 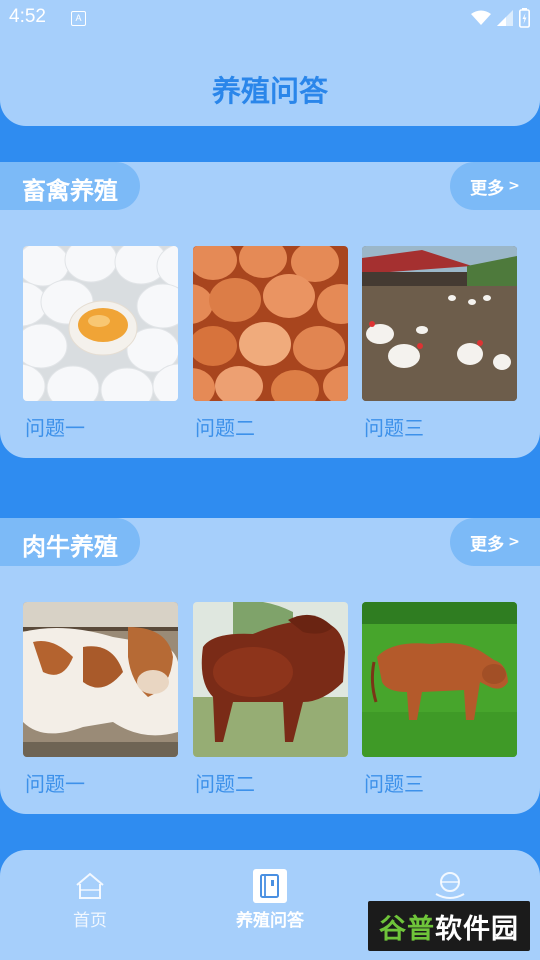 What do you see at coordinates (270, 63) in the screenshot?
I see `header: 4:52 A 养殖问答` at bounding box center [270, 63].